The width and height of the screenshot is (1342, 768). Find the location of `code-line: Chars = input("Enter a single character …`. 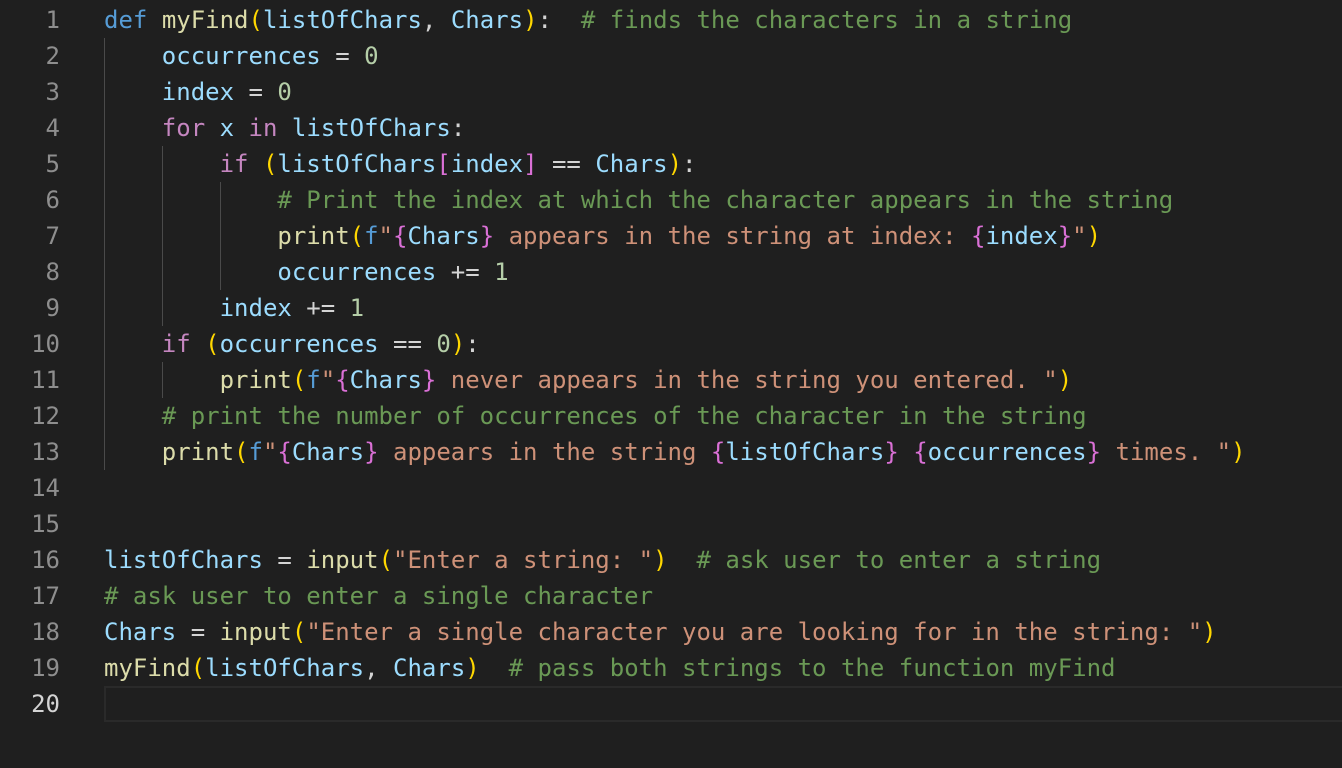

code-line: Chars = input("Enter a single character … is located at coordinates (723, 632).